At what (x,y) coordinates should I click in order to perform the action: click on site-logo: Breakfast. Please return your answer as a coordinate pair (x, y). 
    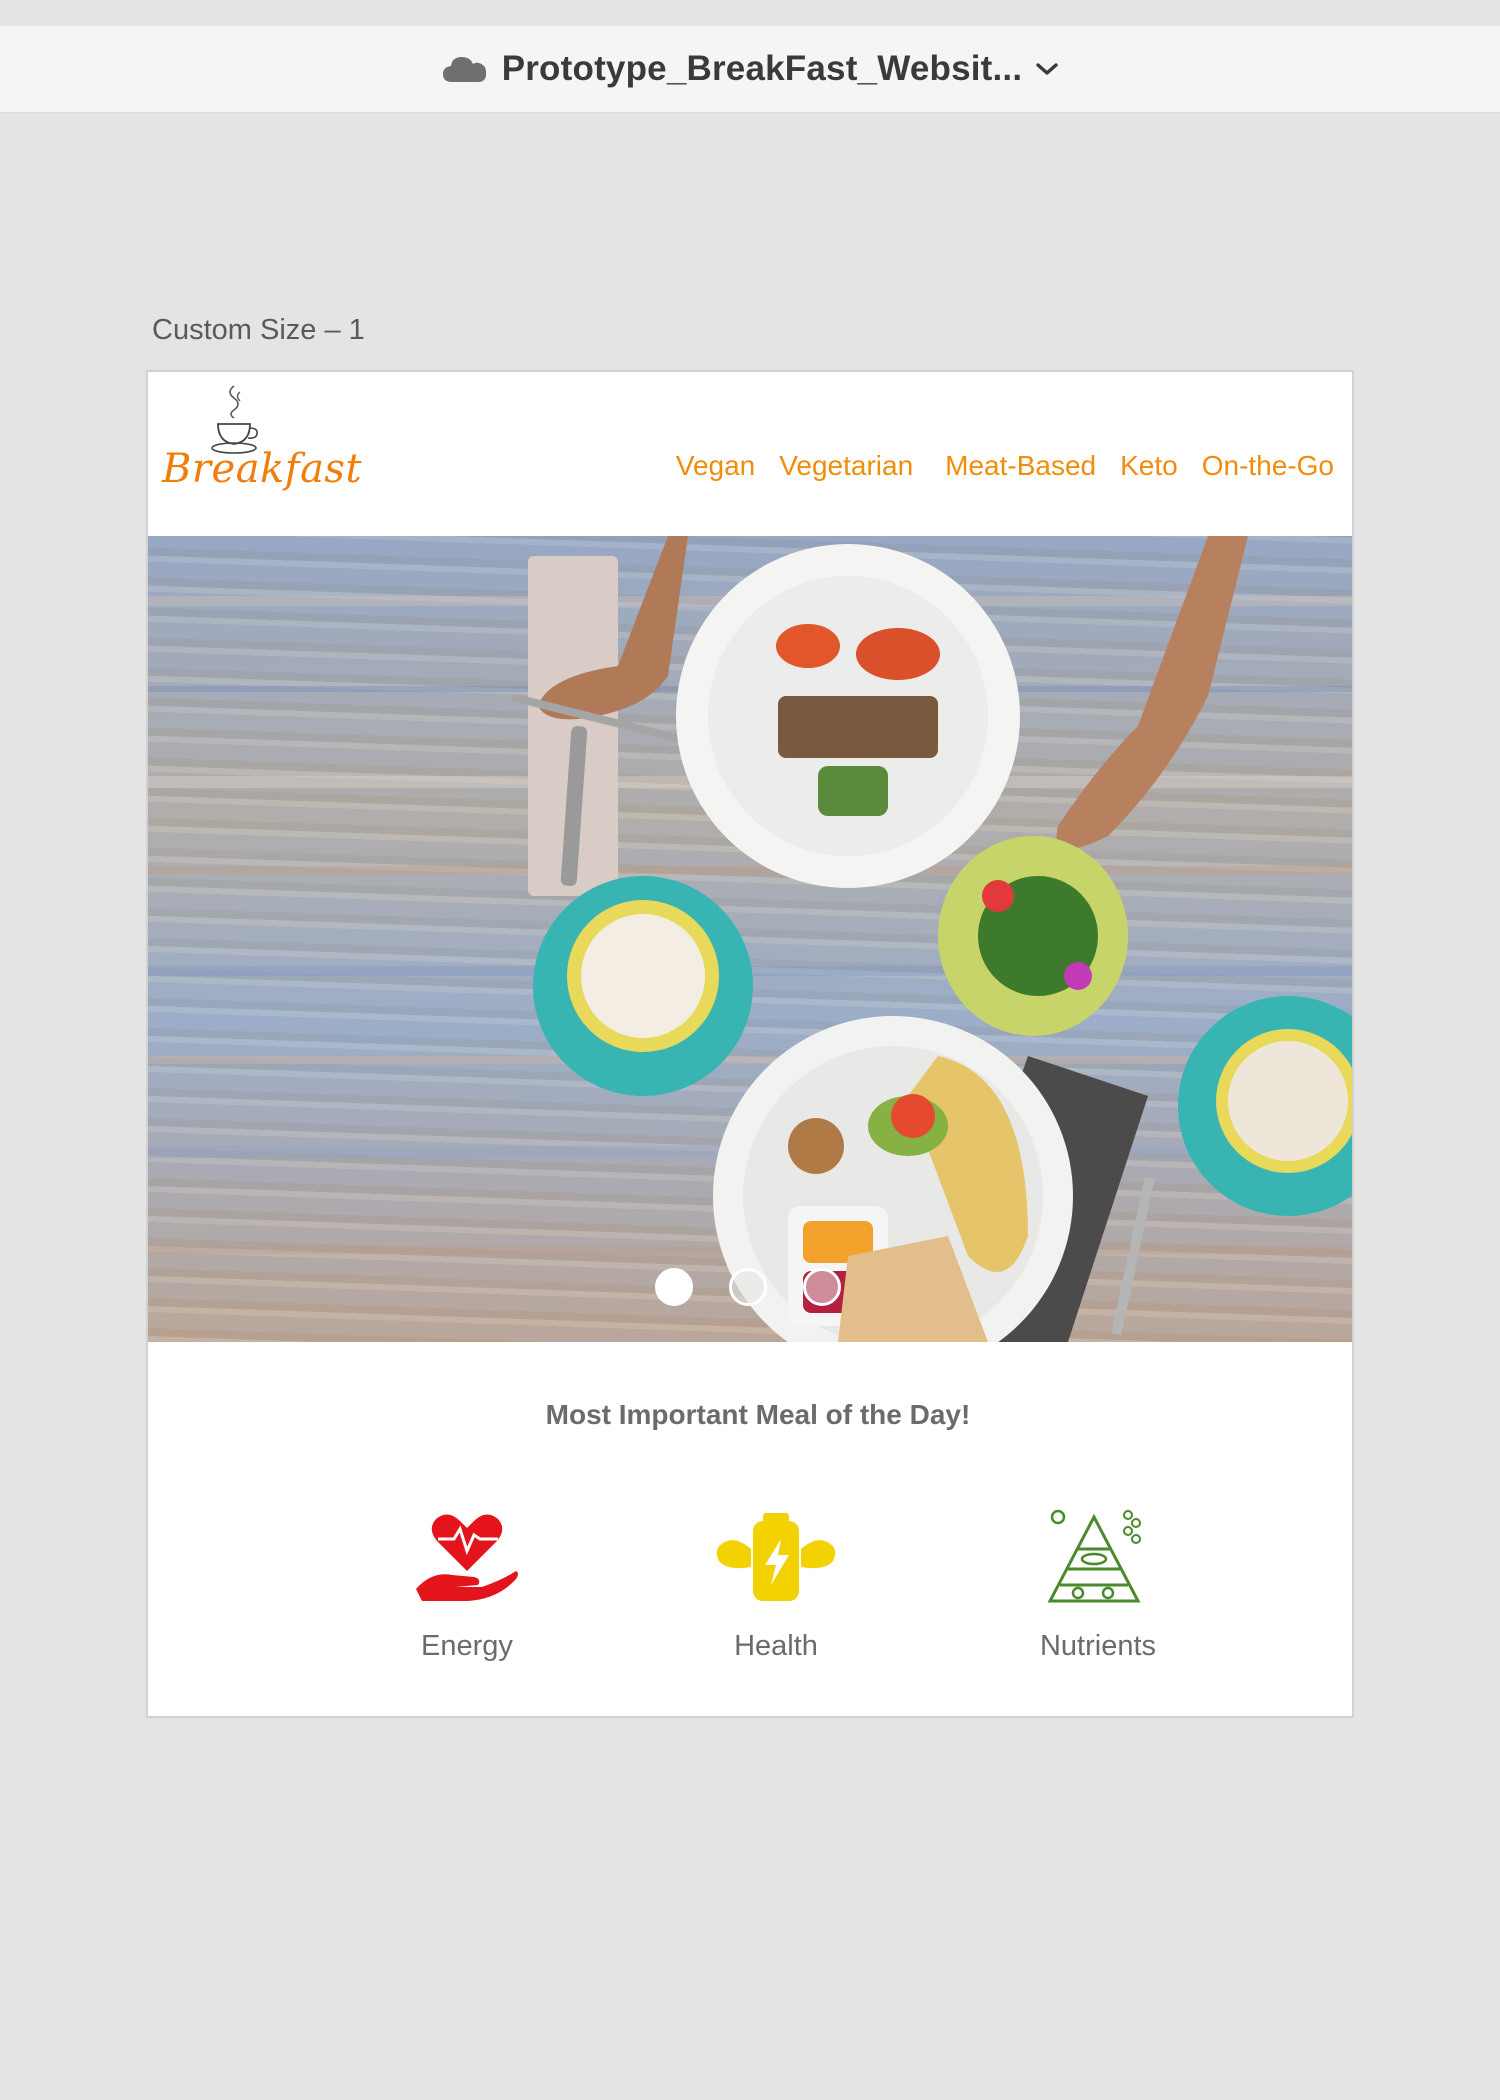
    Looking at the image, I should click on (262, 440).